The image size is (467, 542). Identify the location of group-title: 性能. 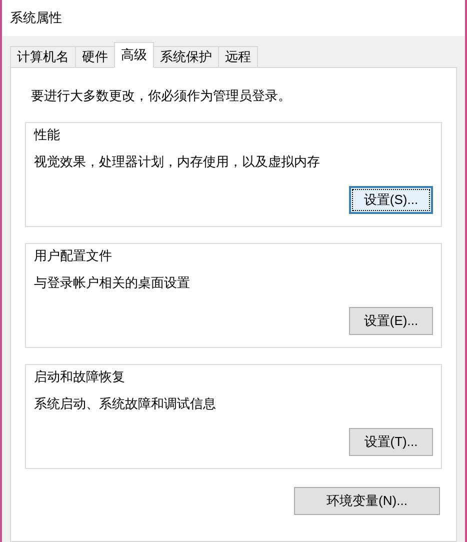
(47, 135).